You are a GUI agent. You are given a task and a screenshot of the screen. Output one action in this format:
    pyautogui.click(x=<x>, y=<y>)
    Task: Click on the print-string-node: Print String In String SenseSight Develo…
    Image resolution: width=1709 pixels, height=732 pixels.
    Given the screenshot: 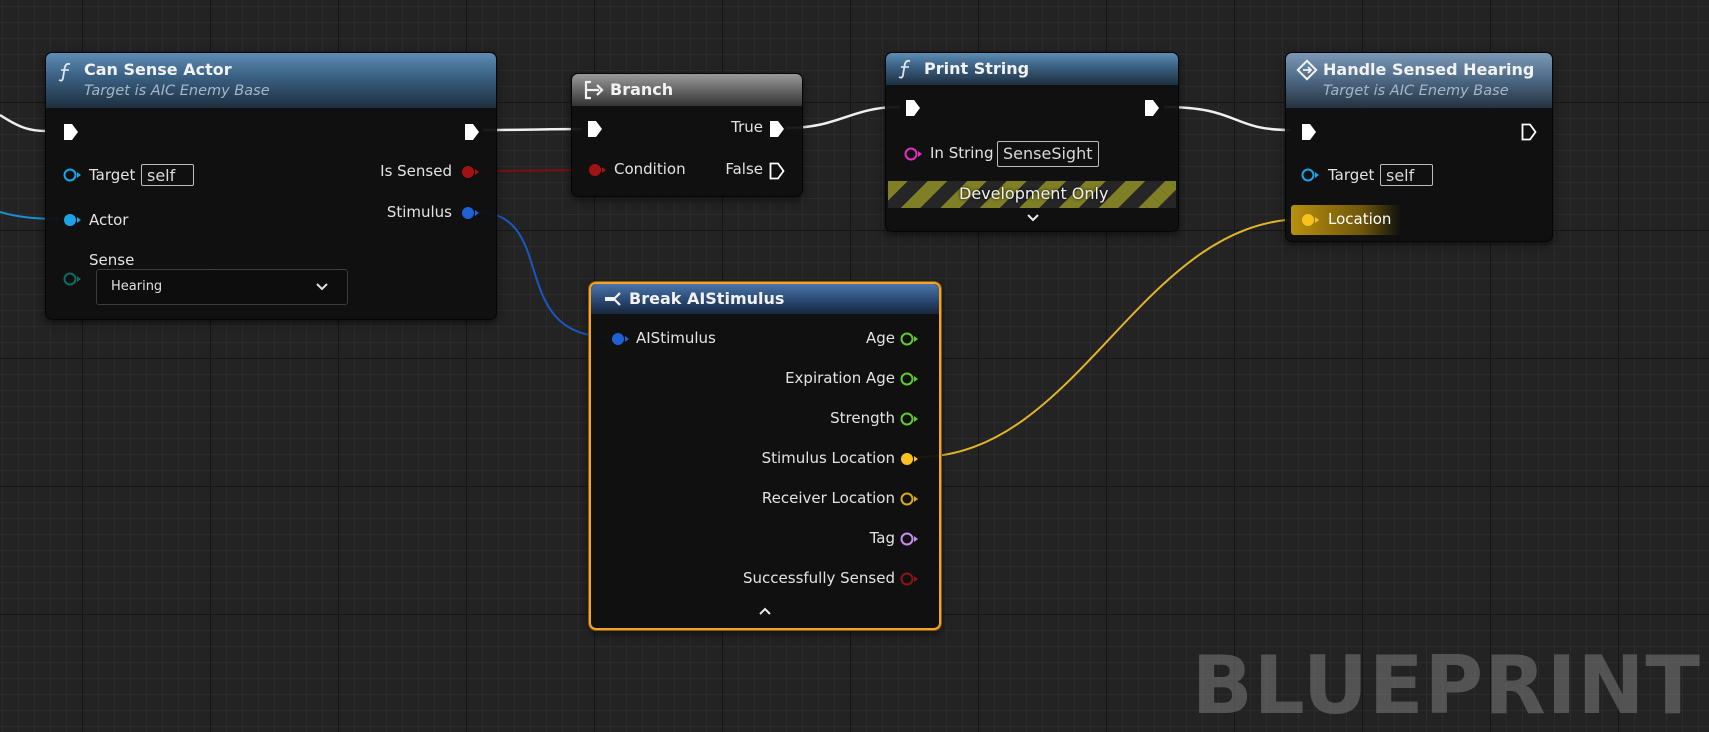 What is the action you would take?
    pyautogui.click(x=1032, y=142)
    